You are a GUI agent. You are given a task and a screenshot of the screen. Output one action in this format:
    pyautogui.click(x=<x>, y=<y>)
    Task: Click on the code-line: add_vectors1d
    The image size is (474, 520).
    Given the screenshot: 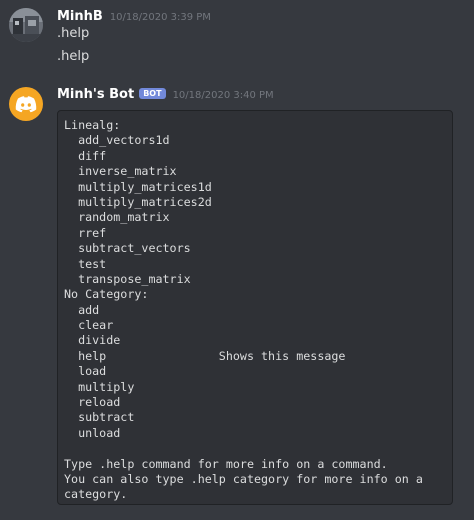 What is the action you would take?
    pyautogui.click(x=117, y=140)
    